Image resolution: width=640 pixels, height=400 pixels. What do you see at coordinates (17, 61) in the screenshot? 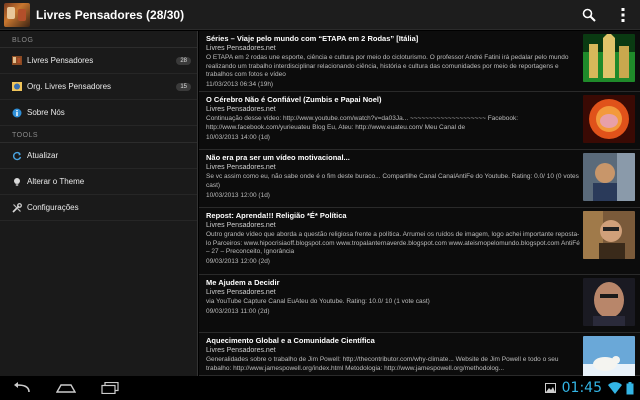
I see `blog-thumb-icon` at bounding box center [17, 61].